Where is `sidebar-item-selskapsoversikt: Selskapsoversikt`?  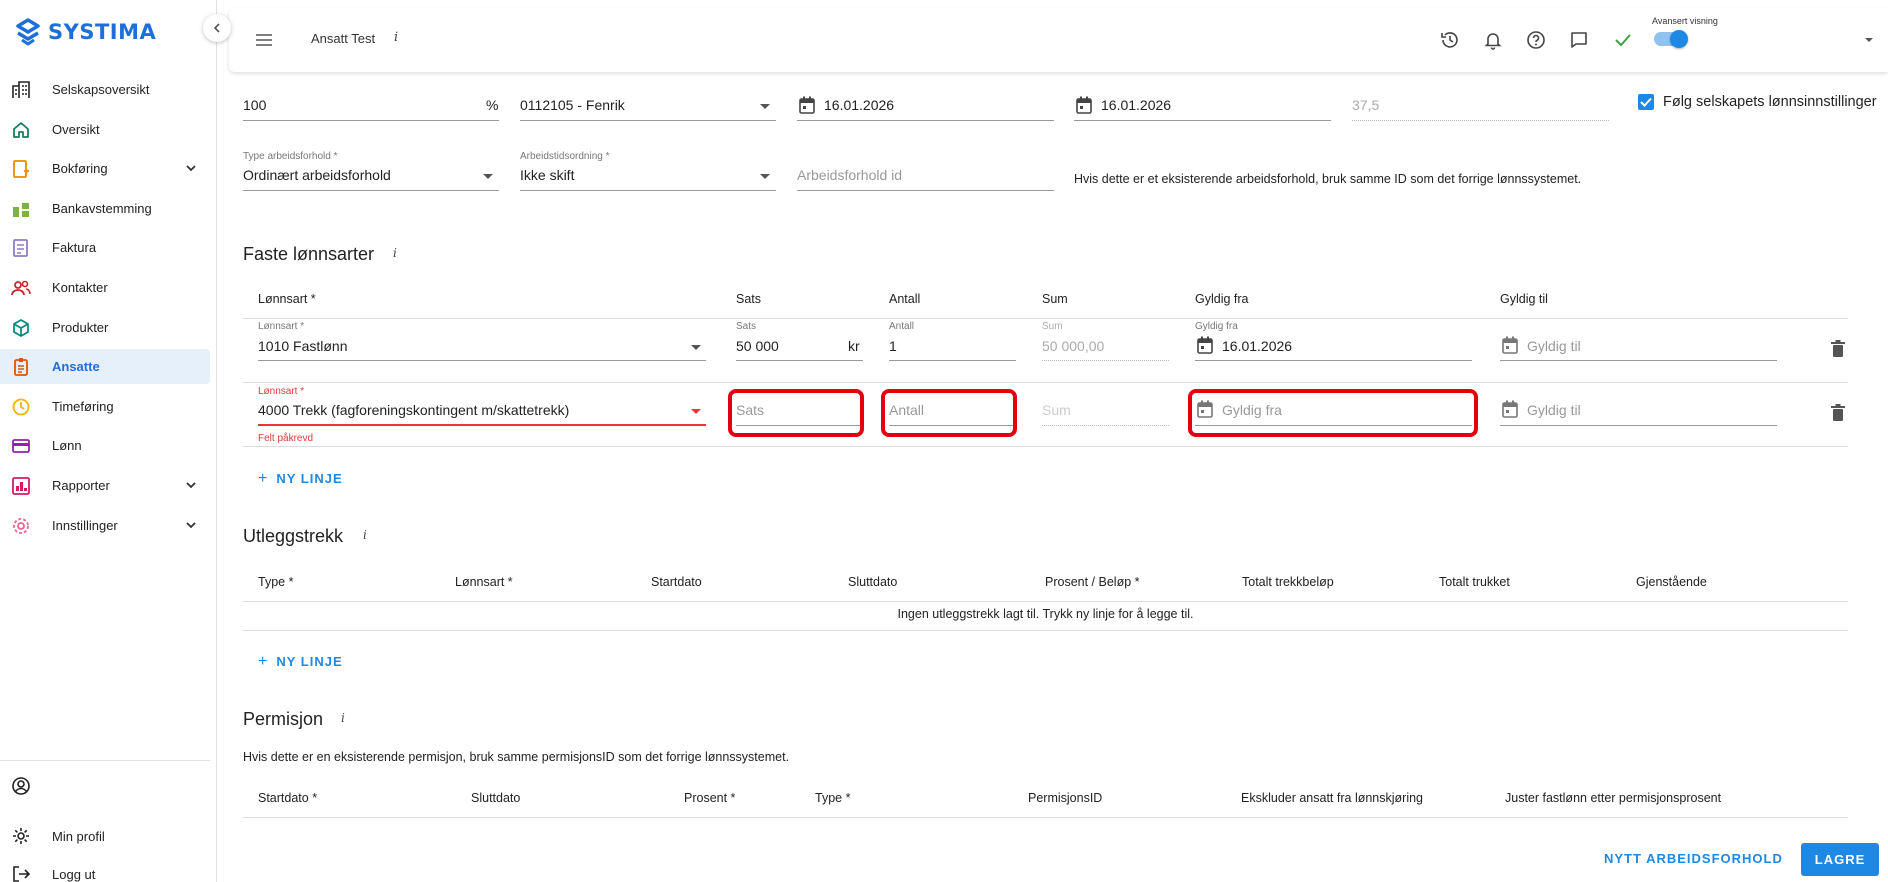
sidebar-item-selskapsoversikt: Selskapsoversikt is located at coordinates (105, 89).